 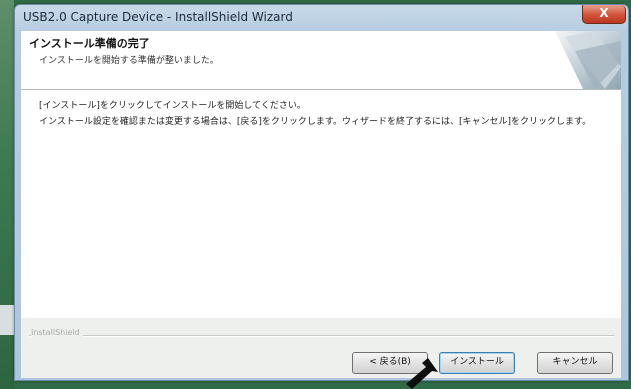 I want to click on wizard-header: インストール準備の完了 インストールを開始する準備が整いました。, so click(x=321, y=60).